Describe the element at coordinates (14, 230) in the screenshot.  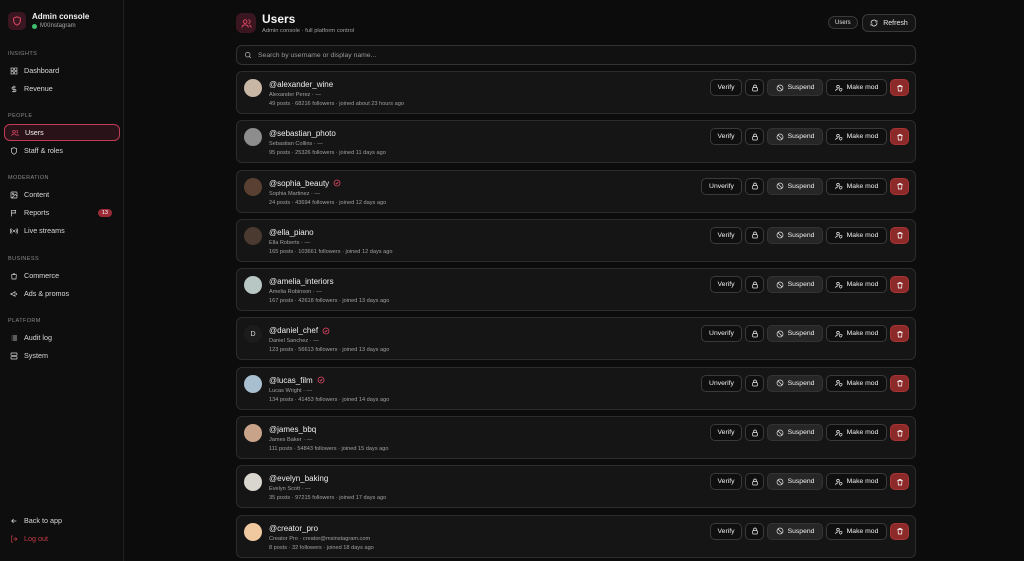
I see `radio-icon` at that location.